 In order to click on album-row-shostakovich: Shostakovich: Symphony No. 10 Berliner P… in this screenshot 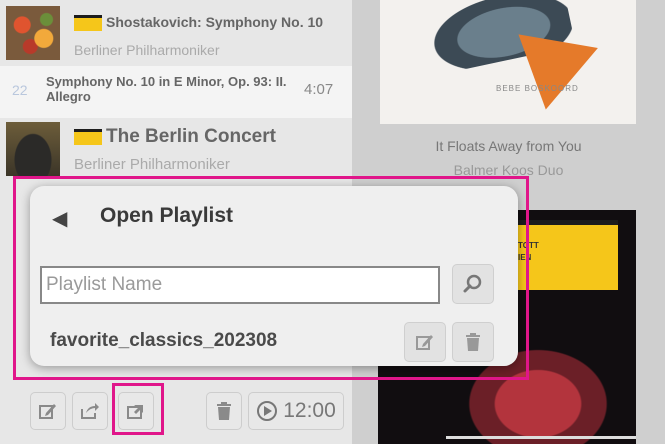, I will do `click(176, 33)`.